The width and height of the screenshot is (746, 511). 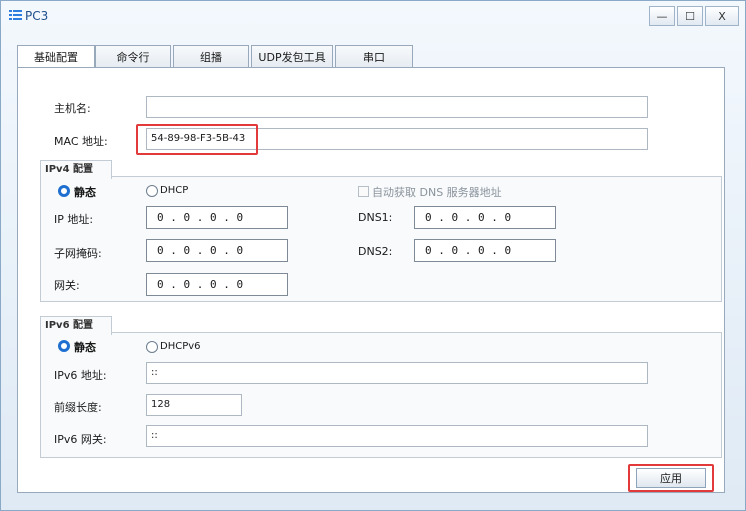 What do you see at coordinates (292, 56) in the screenshot?
I see `tab-udp-tool: UDP发包工具` at bounding box center [292, 56].